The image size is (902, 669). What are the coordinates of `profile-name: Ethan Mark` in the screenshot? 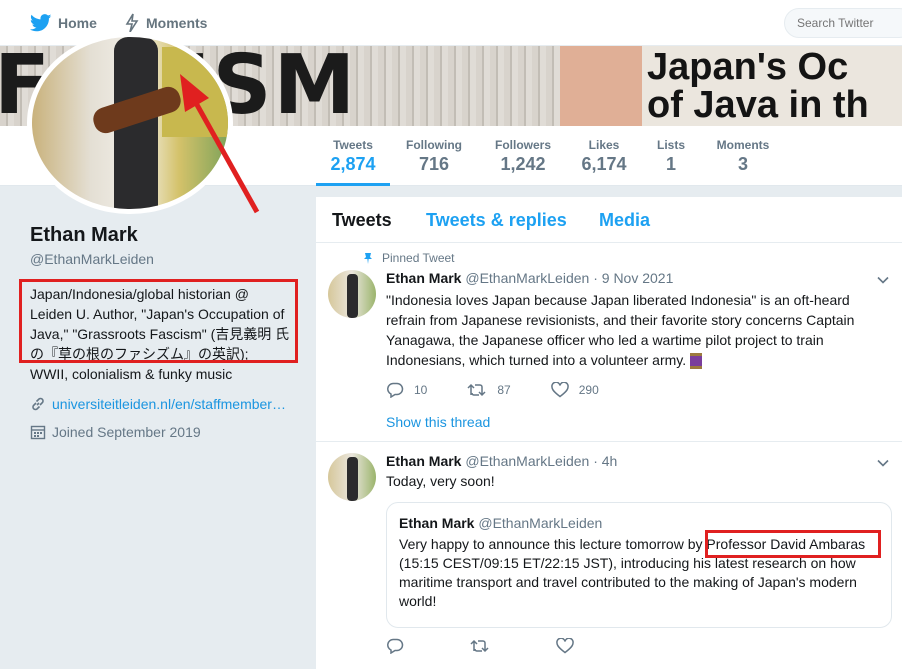 It's located at (84, 235).